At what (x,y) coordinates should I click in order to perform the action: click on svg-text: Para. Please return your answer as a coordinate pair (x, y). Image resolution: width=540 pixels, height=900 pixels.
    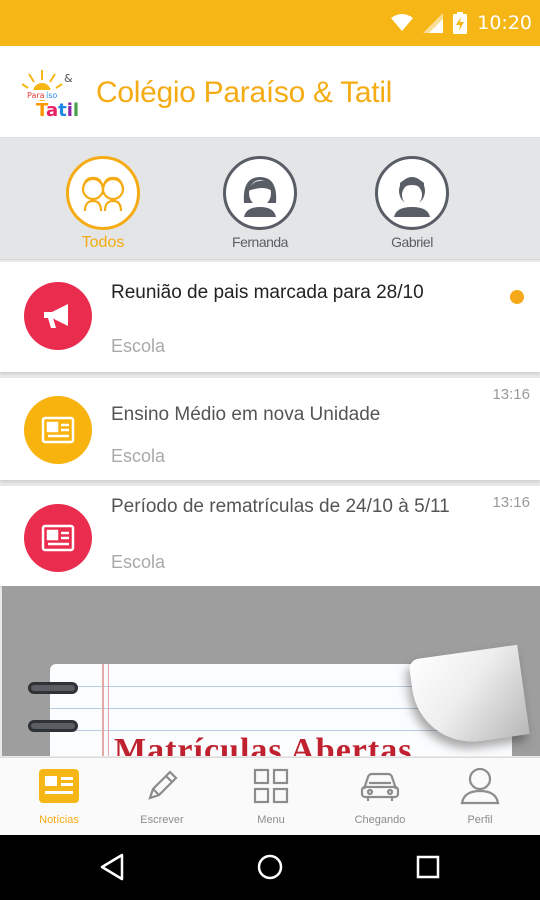
    Looking at the image, I should click on (36, 95).